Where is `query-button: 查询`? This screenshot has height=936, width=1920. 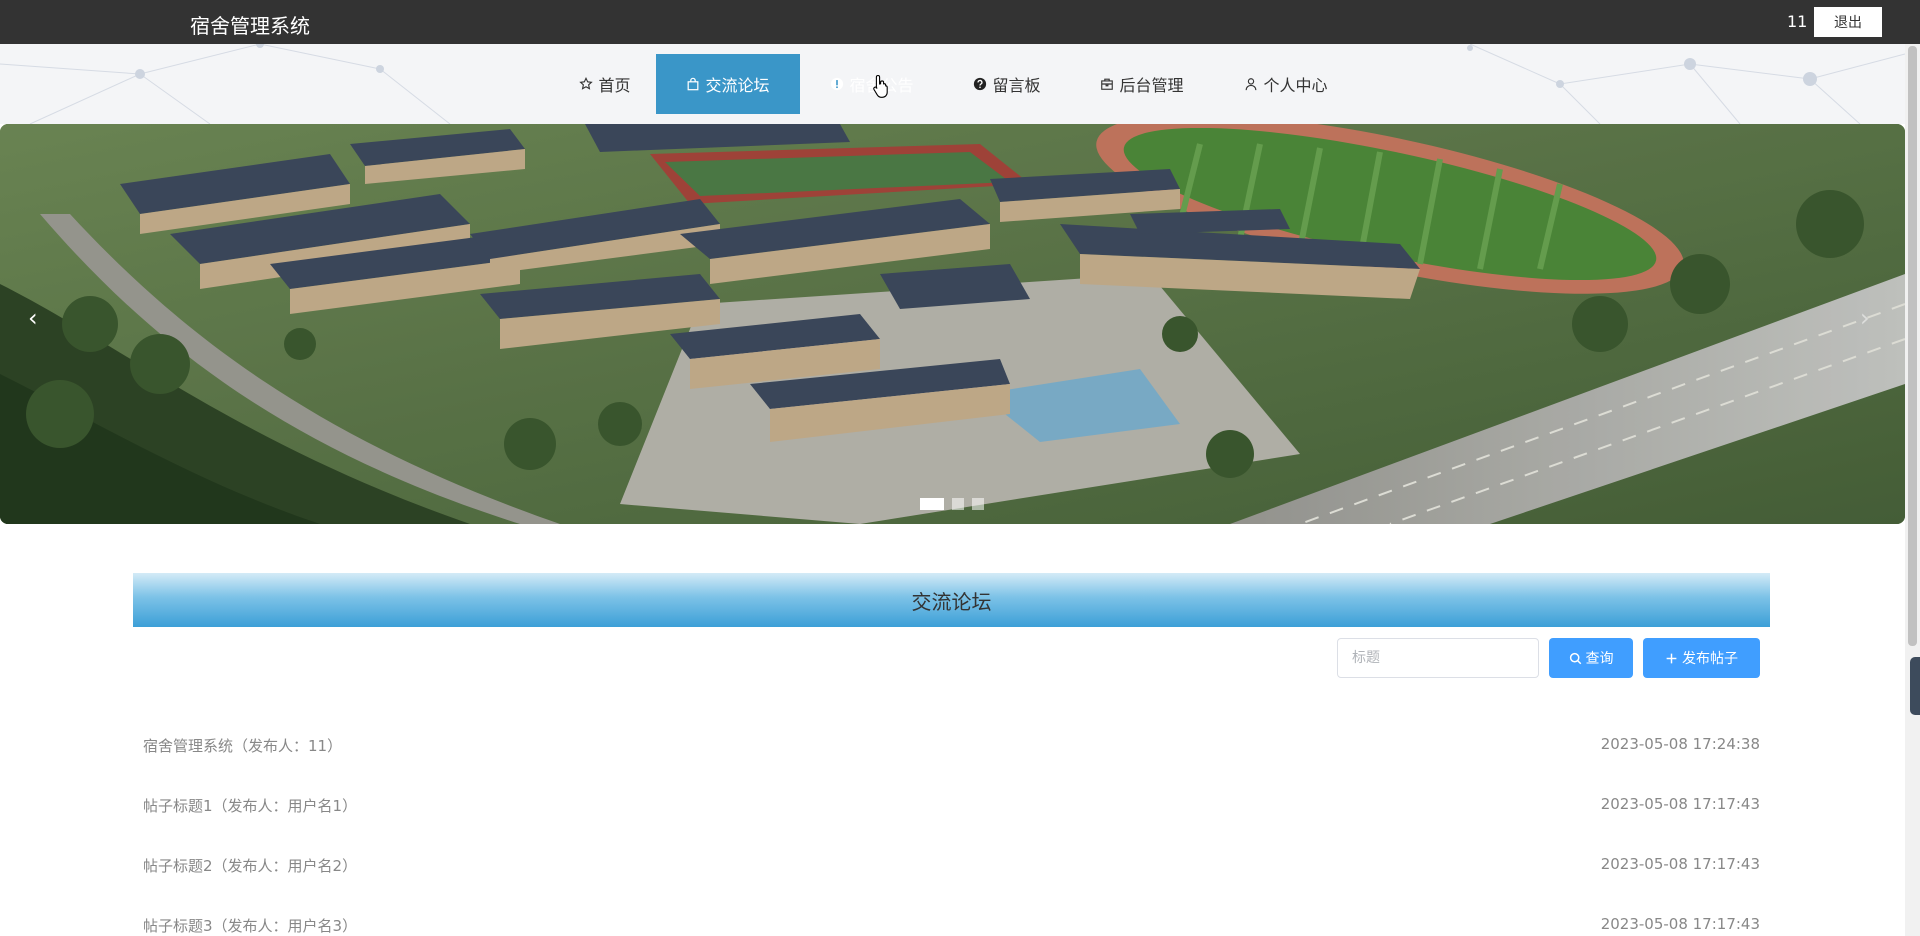
query-button: 查询 is located at coordinates (1591, 658).